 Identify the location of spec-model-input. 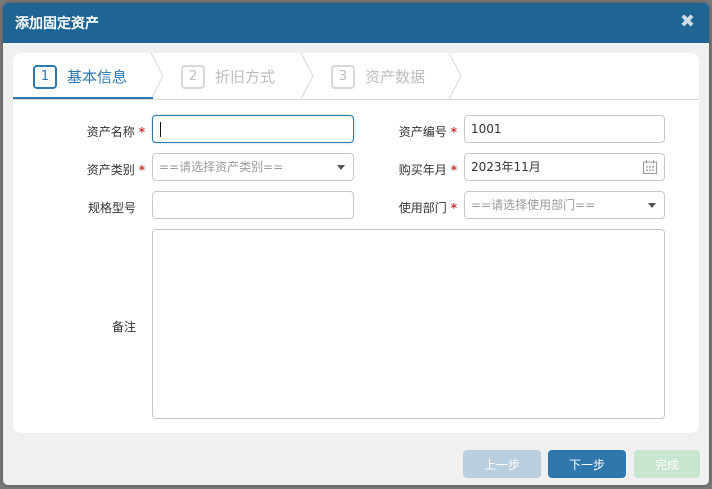
(253, 205).